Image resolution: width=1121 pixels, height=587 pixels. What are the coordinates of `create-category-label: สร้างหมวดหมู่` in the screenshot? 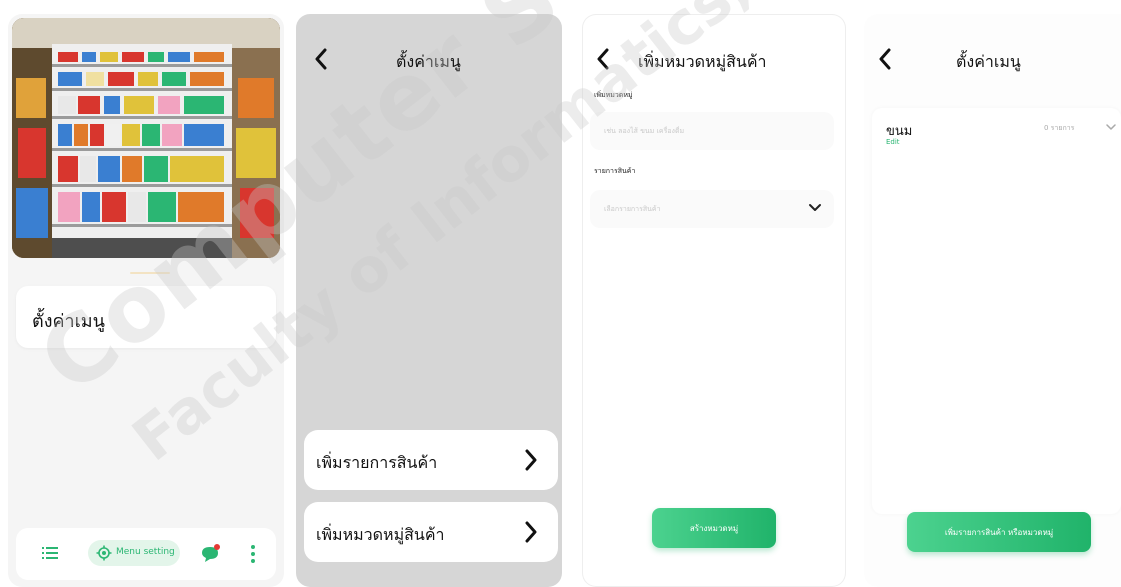 It's located at (714, 528).